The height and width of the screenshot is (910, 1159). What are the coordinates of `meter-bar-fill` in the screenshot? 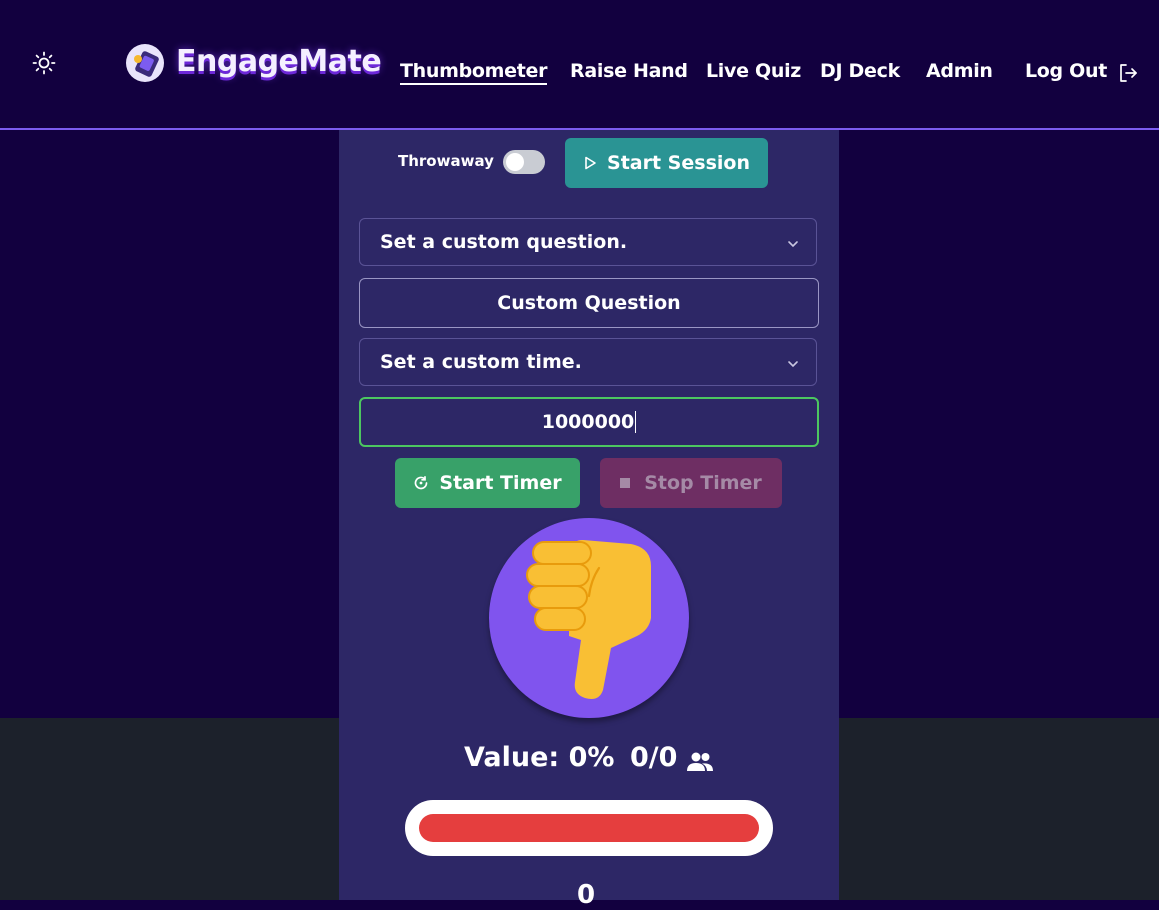 It's located at (589, 828).